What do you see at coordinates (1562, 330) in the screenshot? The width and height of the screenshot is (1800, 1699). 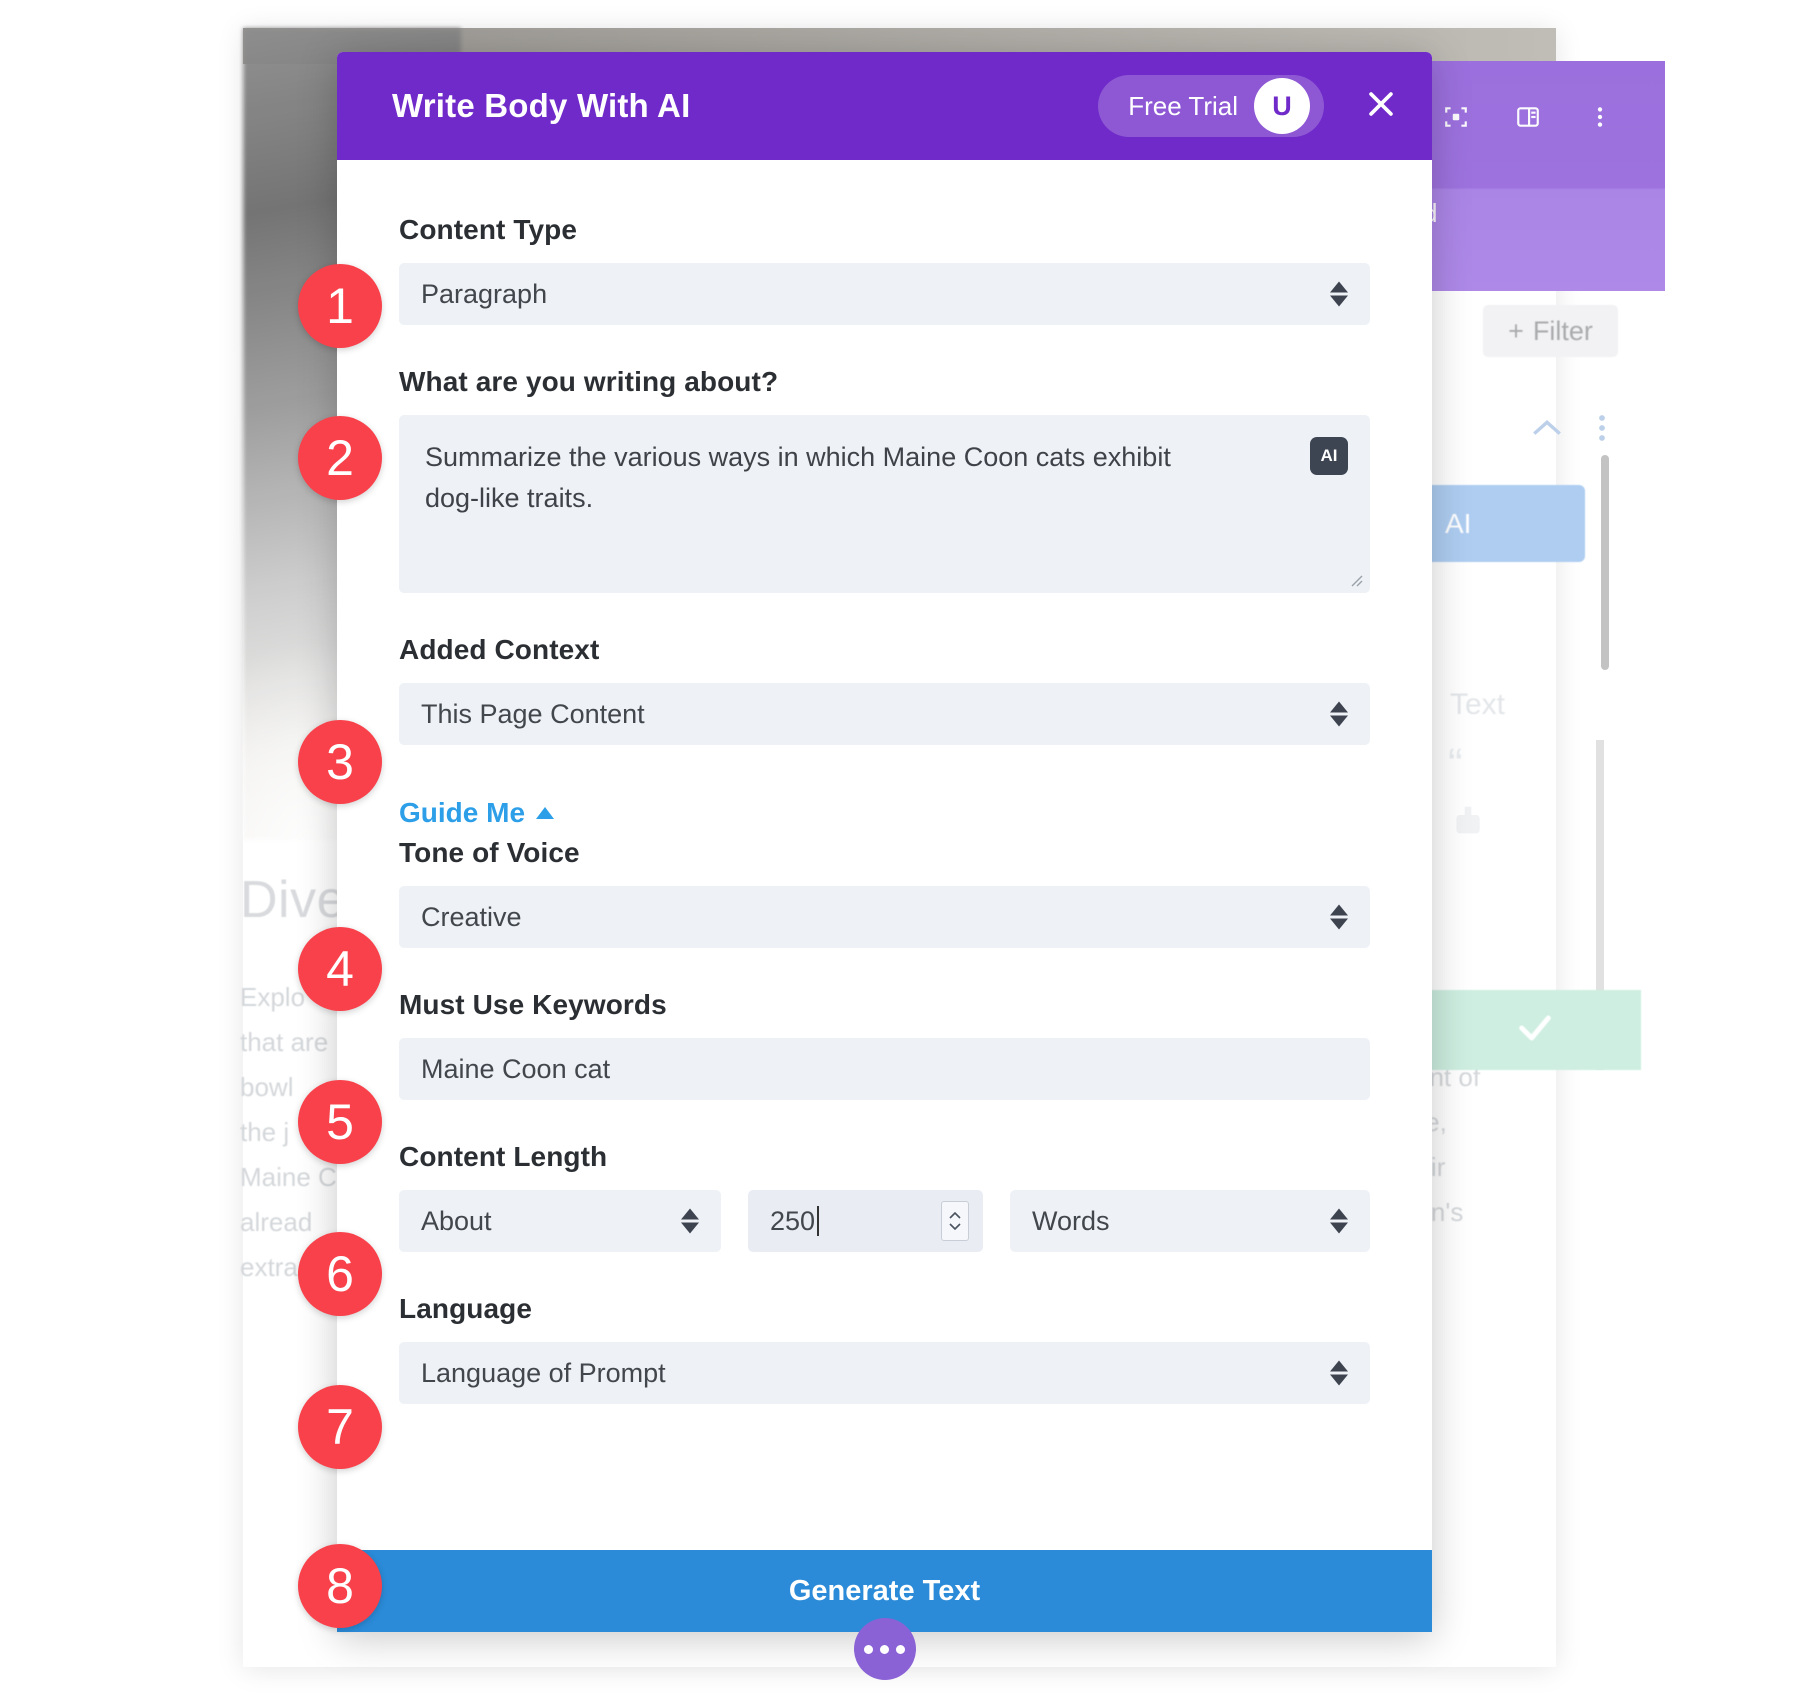 I see `filter-label: Filter` at bounding box center [1562, 330].